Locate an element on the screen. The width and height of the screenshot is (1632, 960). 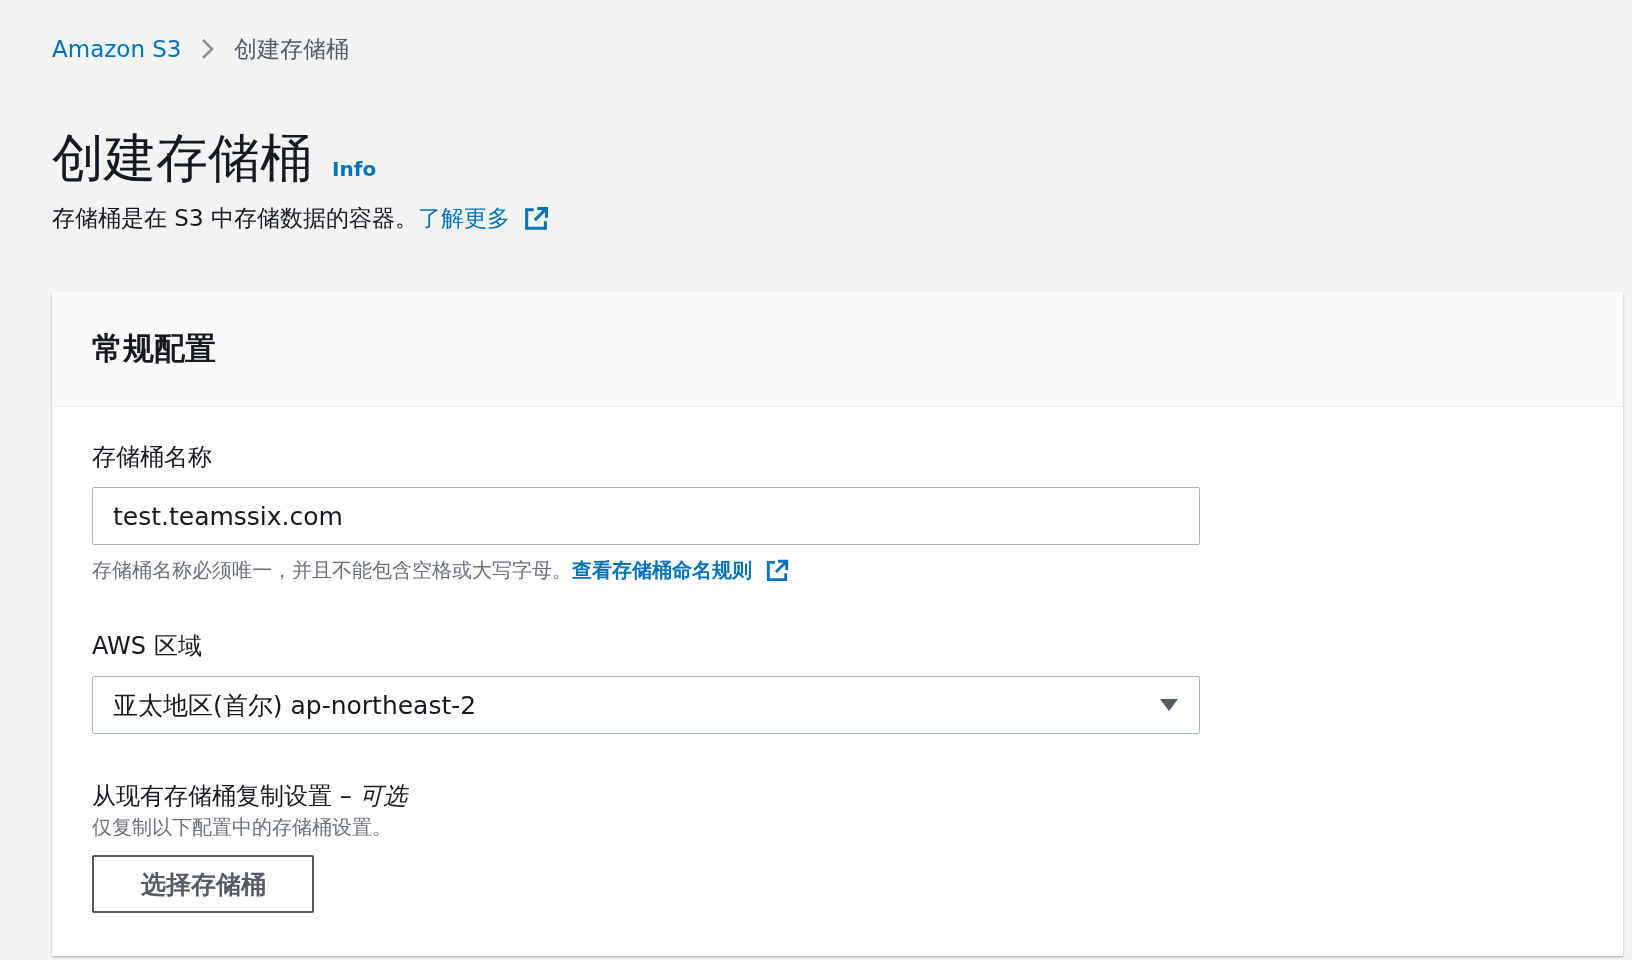
naming-rules-link: 查看存储桶命名规则 is located at coordinates (662, 571).